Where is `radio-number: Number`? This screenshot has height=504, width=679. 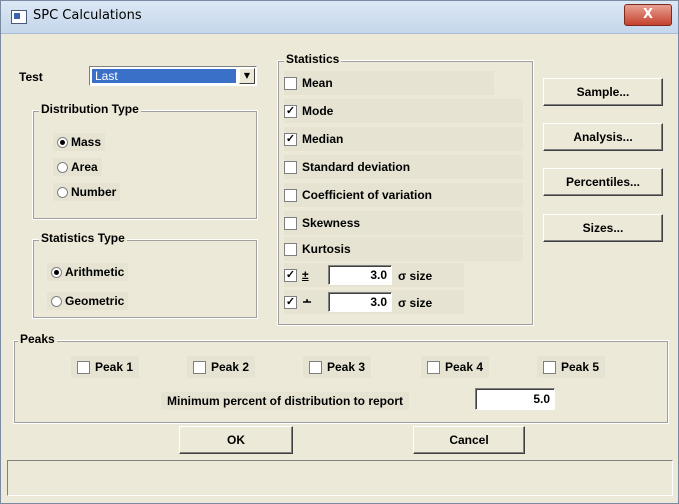
radio-number: Number is located at coordinates (87, 192).